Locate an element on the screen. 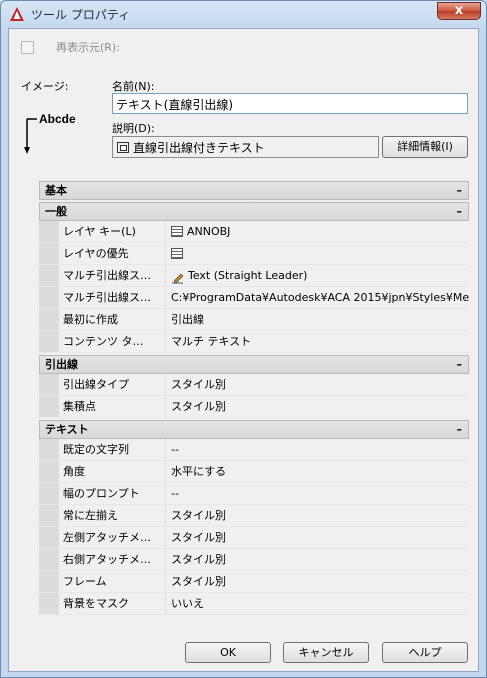 This screenshot has width=487, height=678. property-row: コンテンツ タ… マルチ テキスト is located at coordinates (254, 342).